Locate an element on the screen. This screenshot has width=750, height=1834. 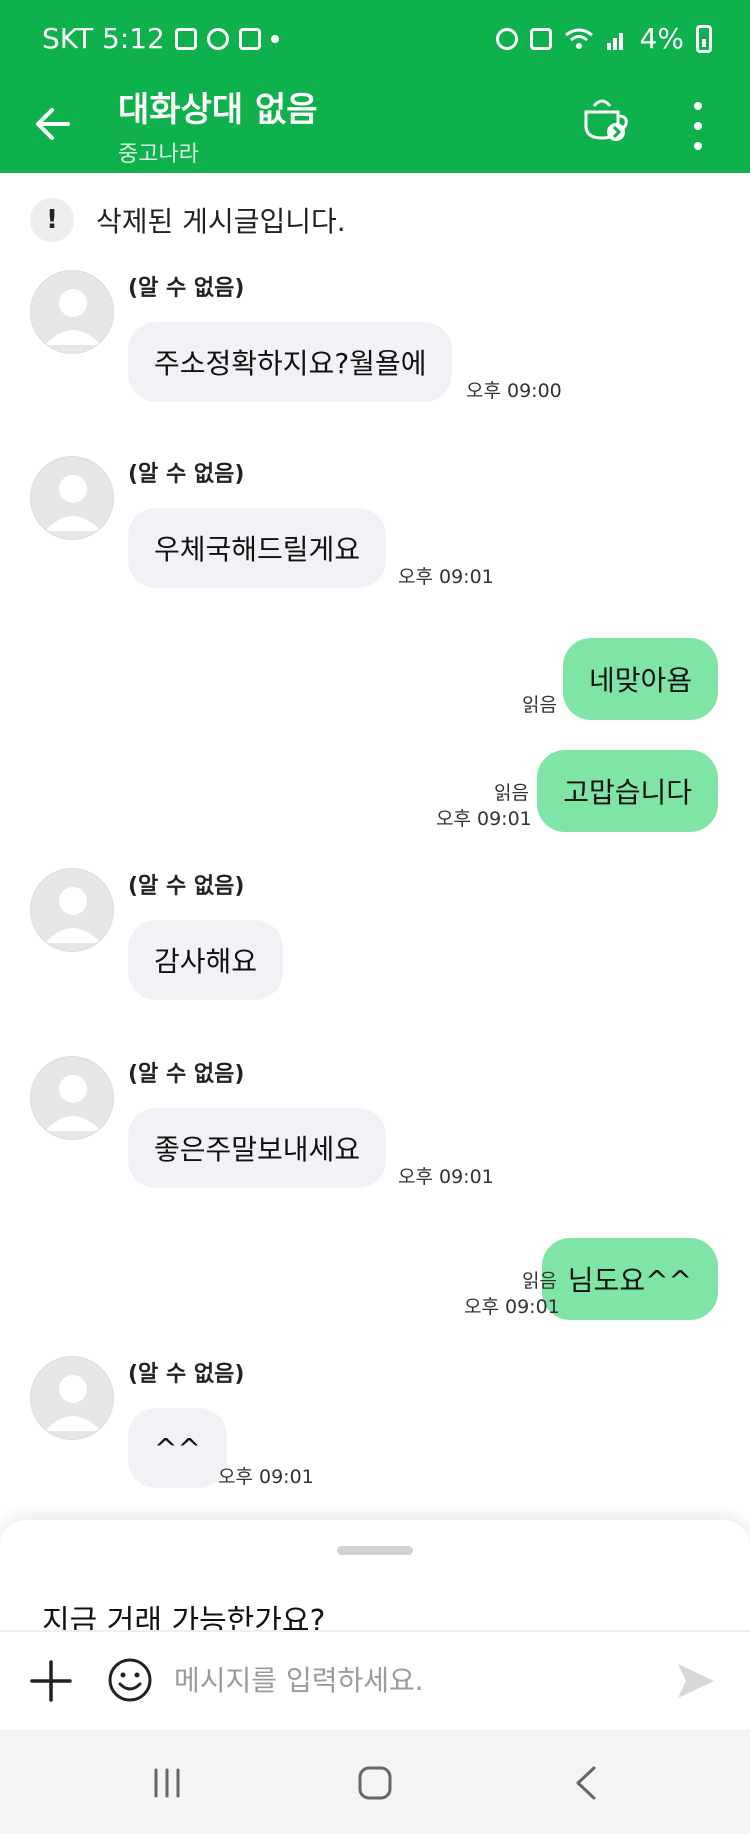
send-icon is located at coordinates (695, 1681).